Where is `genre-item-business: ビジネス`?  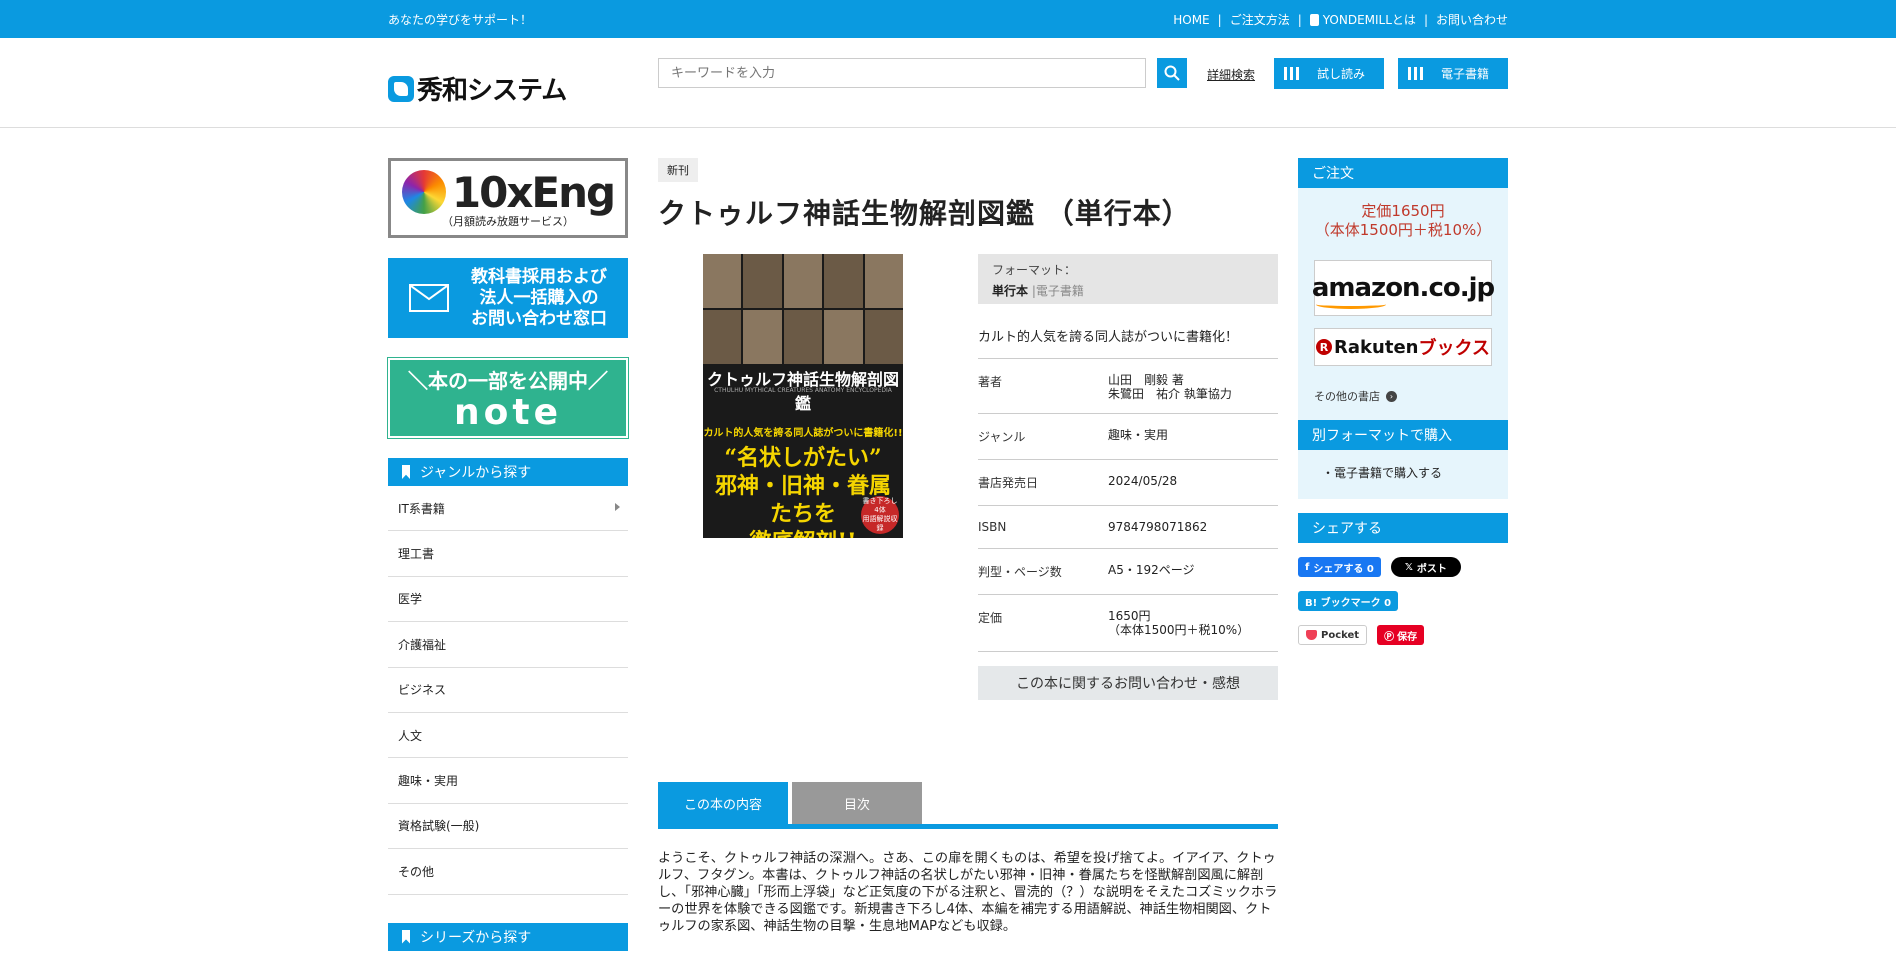 genre-item-business: ビジネス is located at coordinates (508, 690).